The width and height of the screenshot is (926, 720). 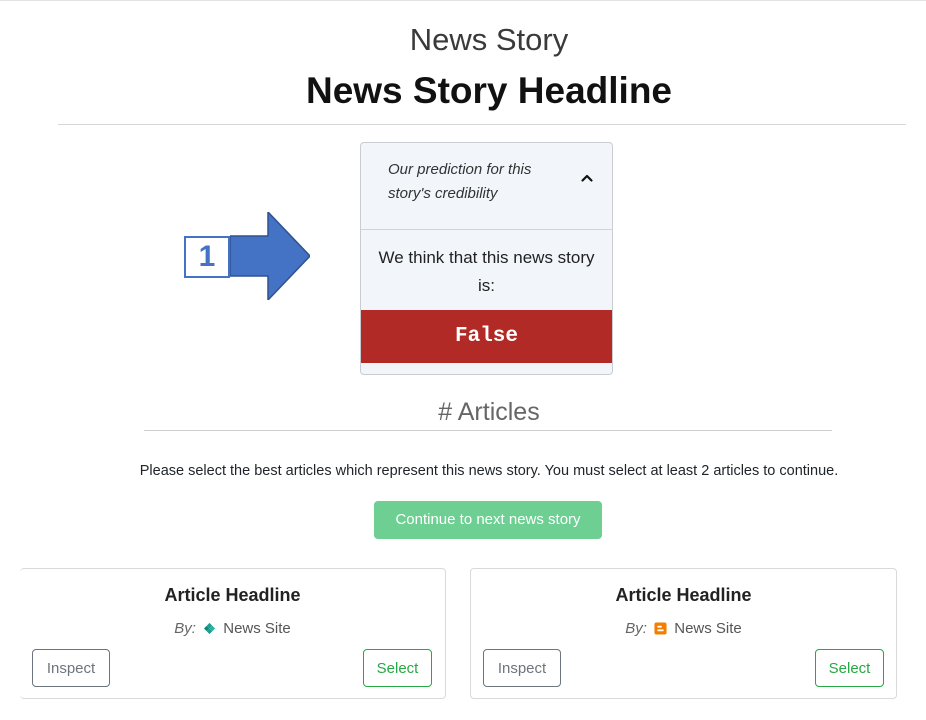 What do you see at coordinates (486, 336) in the screenshot?
I see `verdict-banner: False` at bounding box center [486, 336].